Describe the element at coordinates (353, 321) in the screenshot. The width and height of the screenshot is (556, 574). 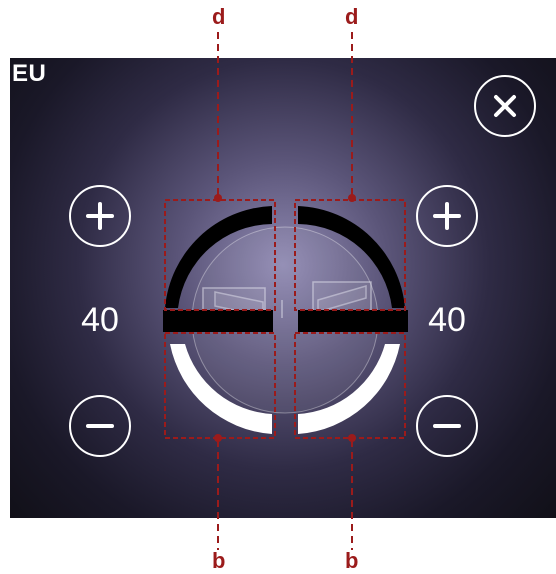
I see `right-middle-track` at that location.